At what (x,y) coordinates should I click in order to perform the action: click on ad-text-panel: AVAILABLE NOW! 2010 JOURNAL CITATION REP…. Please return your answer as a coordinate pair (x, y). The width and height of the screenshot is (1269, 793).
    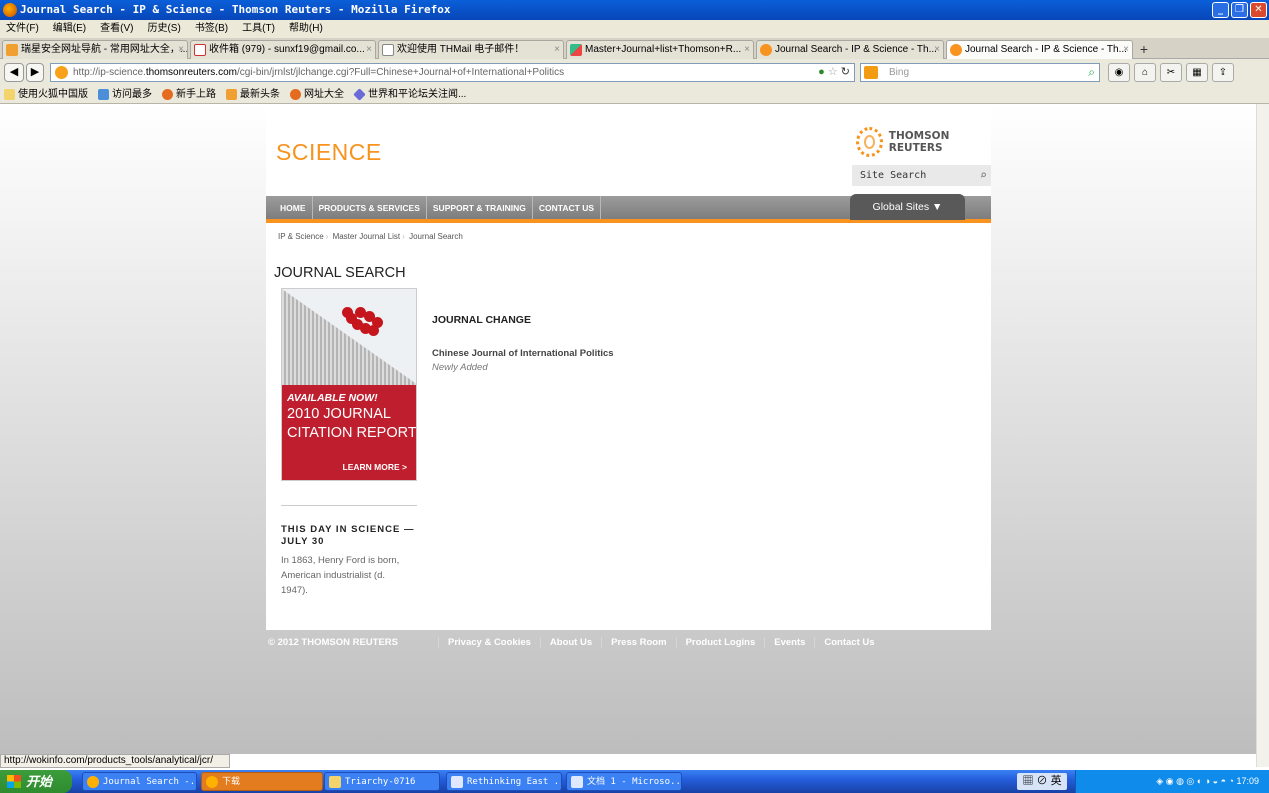
    Looking at the image, I should click on (349, 432).